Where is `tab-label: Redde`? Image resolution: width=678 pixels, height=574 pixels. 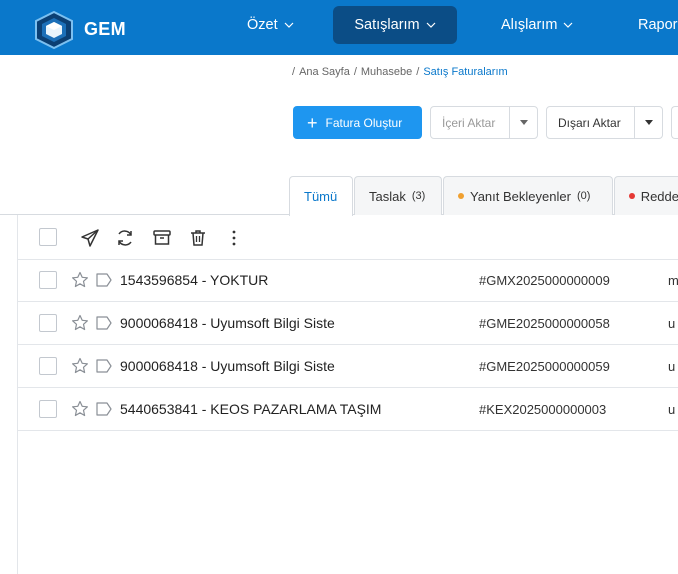
tab-label: Redde is located at coordinates (659, 196).